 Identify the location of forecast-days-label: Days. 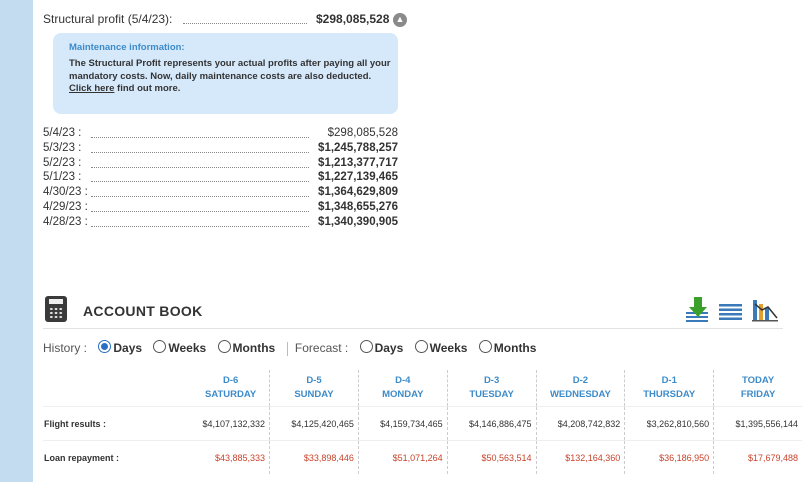
(389, 348).